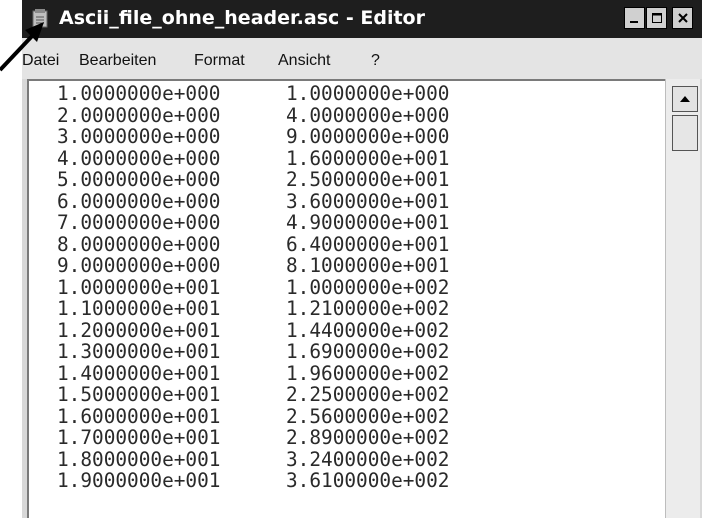 The height and width of the screenshot is (518, 702). What do you see at coordinates (368, 265) in the screenshot?
I see `value-y: 8.1000000e+001` at bounding box center [368, 265].